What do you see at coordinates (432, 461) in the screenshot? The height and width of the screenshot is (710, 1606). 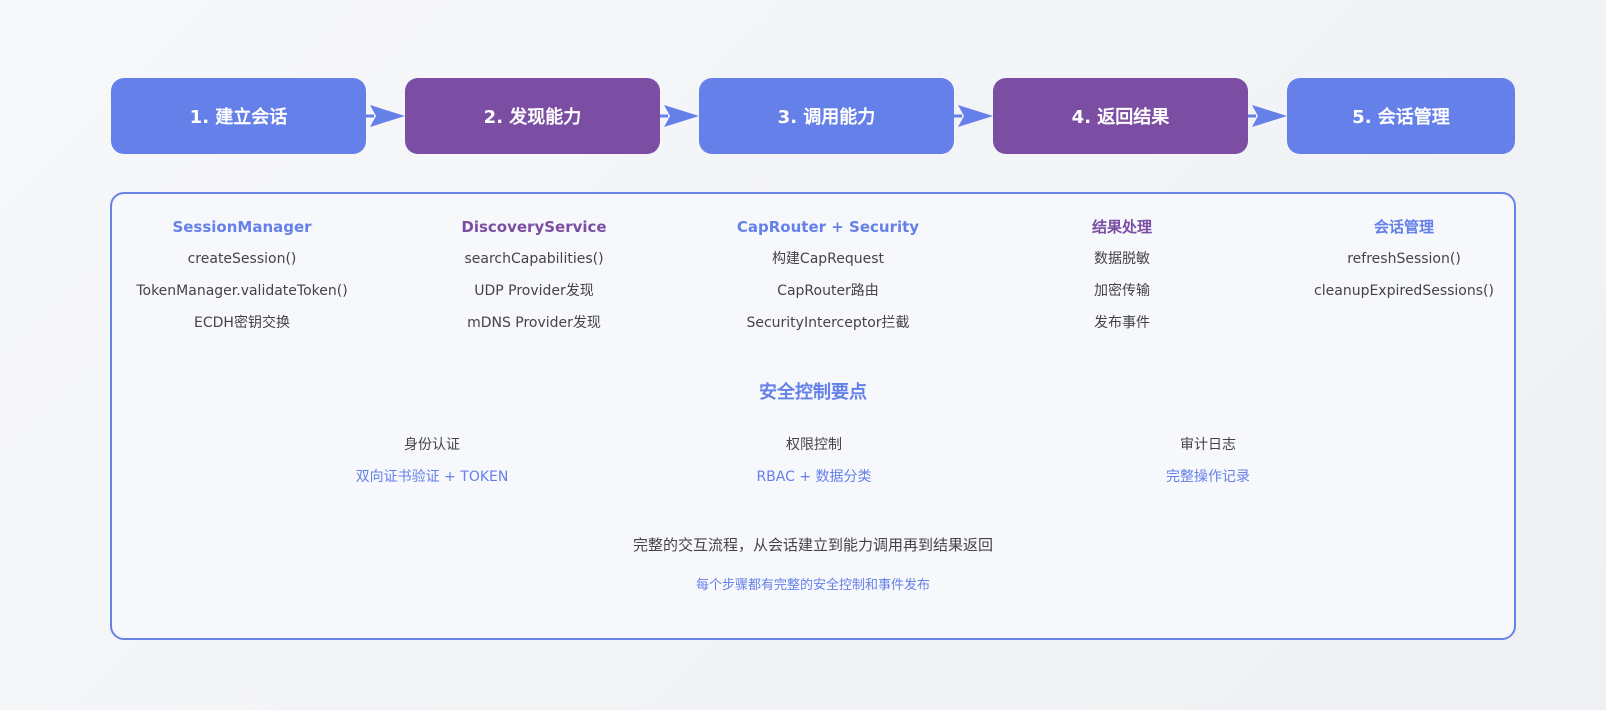 I see `security-point-auth: 身份认证 双向证书验证 + TOKEN` at bounding box center [432, 461].